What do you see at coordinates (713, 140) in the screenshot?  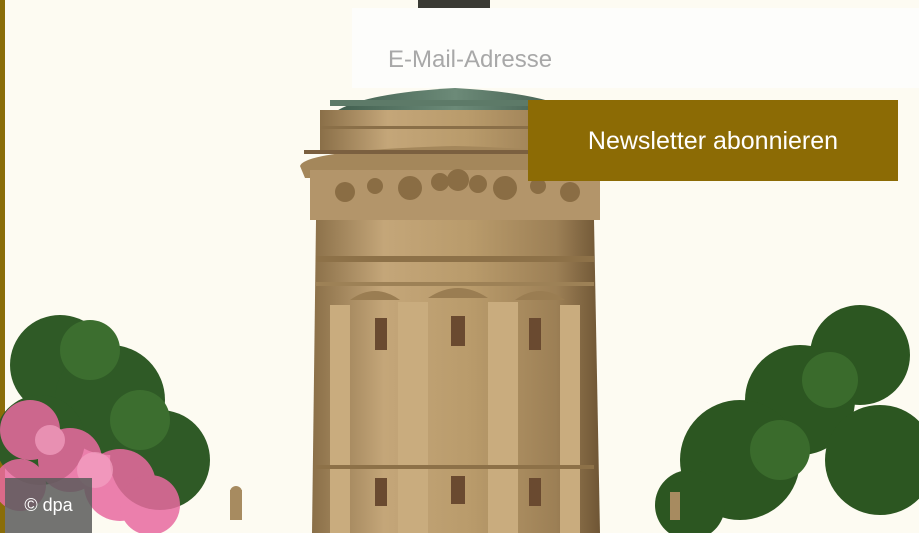 I see `newsletter-subscribe-button: Newsletter abonnieren` at bounding box center [713, 140].